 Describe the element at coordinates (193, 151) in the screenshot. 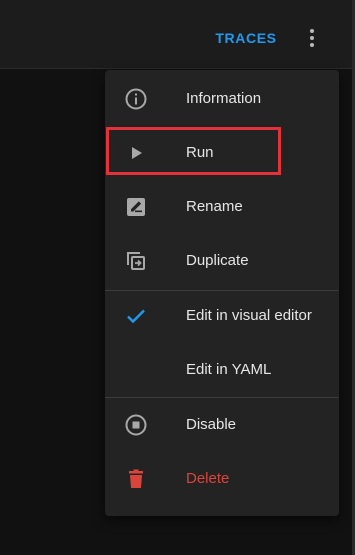

I see `highlight-box` at that location.